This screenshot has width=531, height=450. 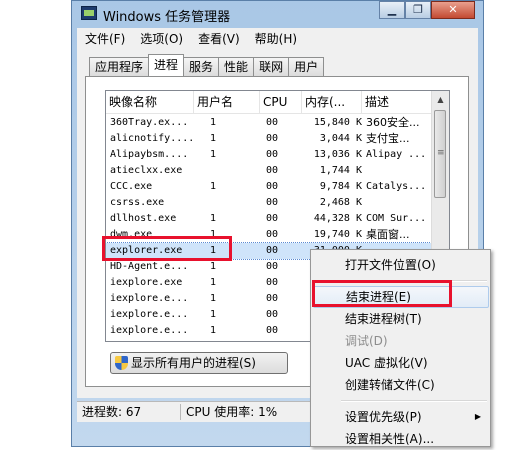 I want to click on context-menu-item: 结束进程树(T), so click(x=401, y=319).